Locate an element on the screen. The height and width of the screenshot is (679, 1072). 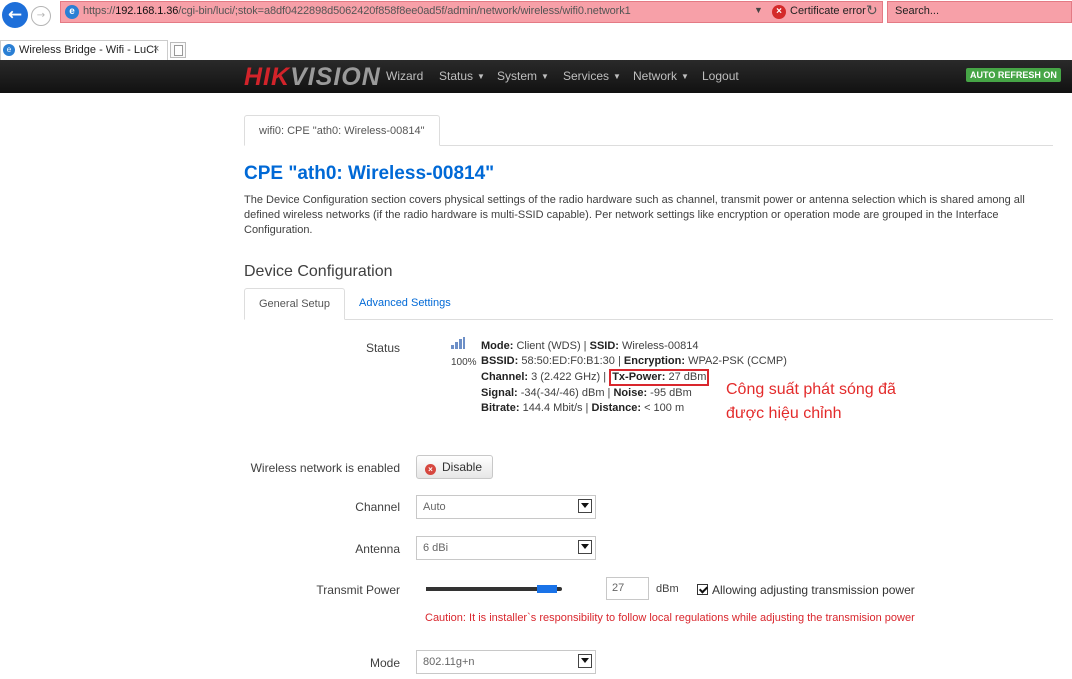
page-title: CPE "ath0: Wireless-00814" is located at coordinates (369, 173).